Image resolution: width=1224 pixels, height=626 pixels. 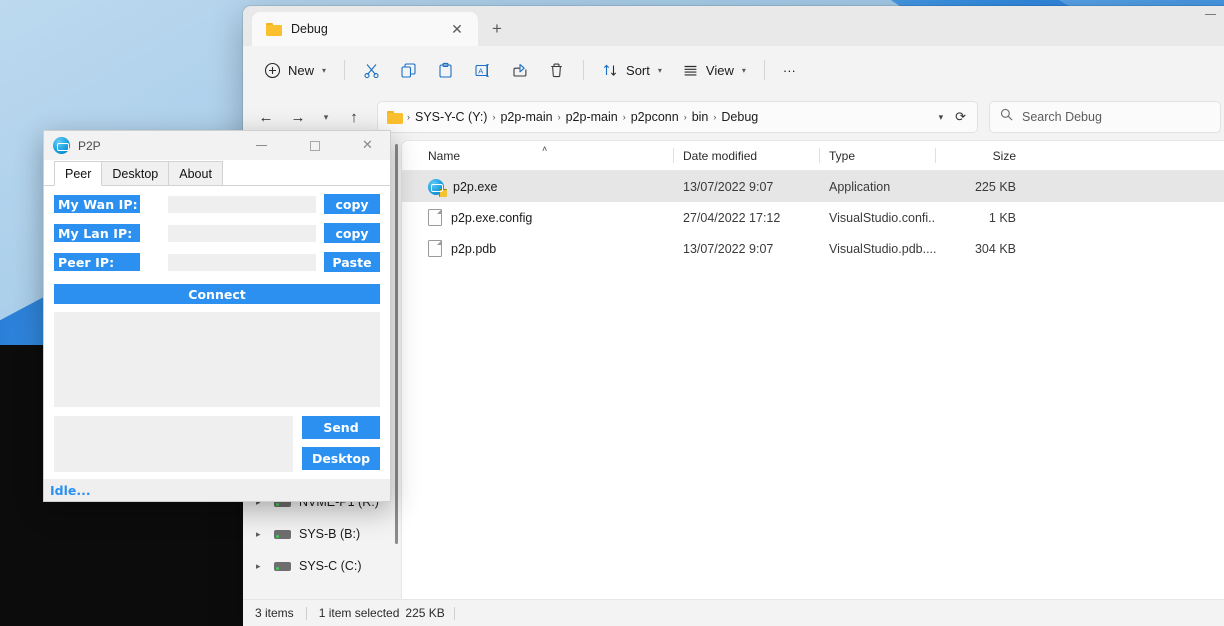 What do you see at coordinates (322, 534) in the screenshot?
I see `sidebar-item-sys-b: ▸ SYS-B (B:)` at bounding box center [322, 534].